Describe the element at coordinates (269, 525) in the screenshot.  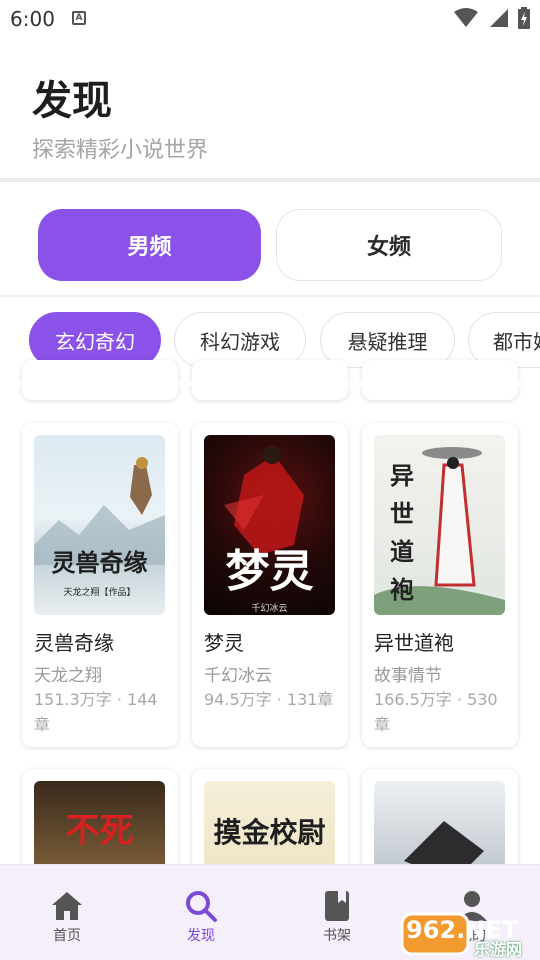
I see `book-cover: 梦灵 千幻冰云` at that location.